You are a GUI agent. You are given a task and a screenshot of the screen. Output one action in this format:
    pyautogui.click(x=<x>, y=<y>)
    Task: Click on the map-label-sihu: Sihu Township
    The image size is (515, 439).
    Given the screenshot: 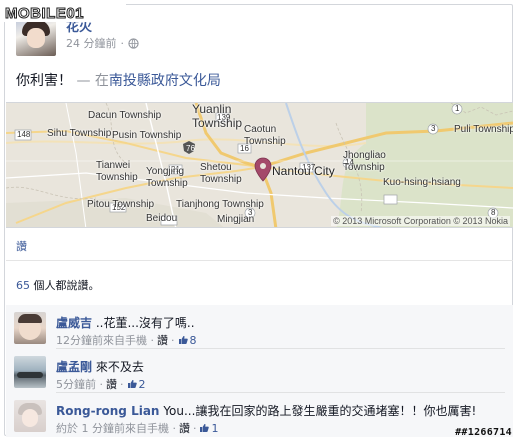 What is the action you would take?
    pyautogui.click(x=79, y=133)
    